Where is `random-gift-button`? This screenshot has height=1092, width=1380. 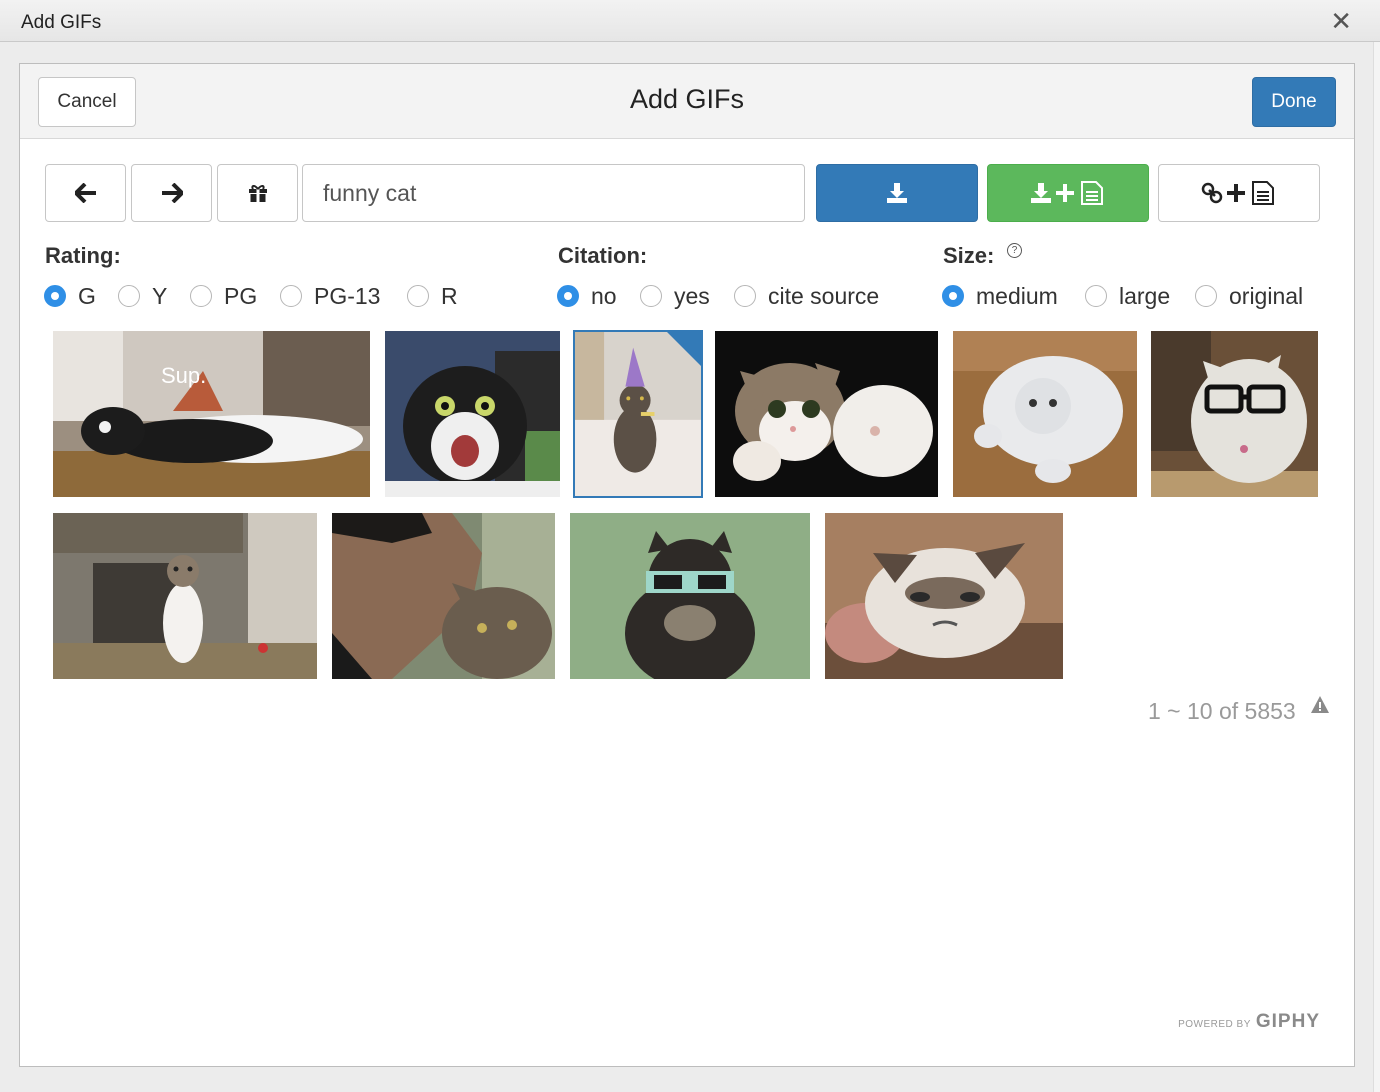
random-gift-button is located at coordinates (257, 193).